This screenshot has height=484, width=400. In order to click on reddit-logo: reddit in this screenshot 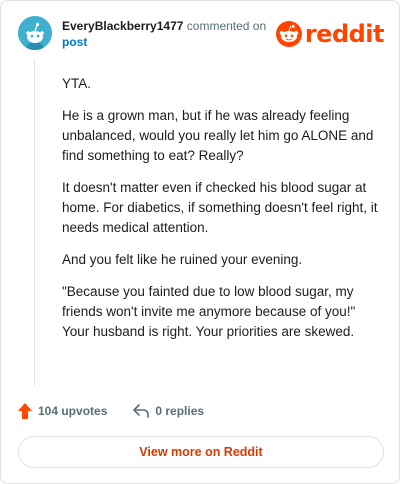, I will do `click(330, 34)`.